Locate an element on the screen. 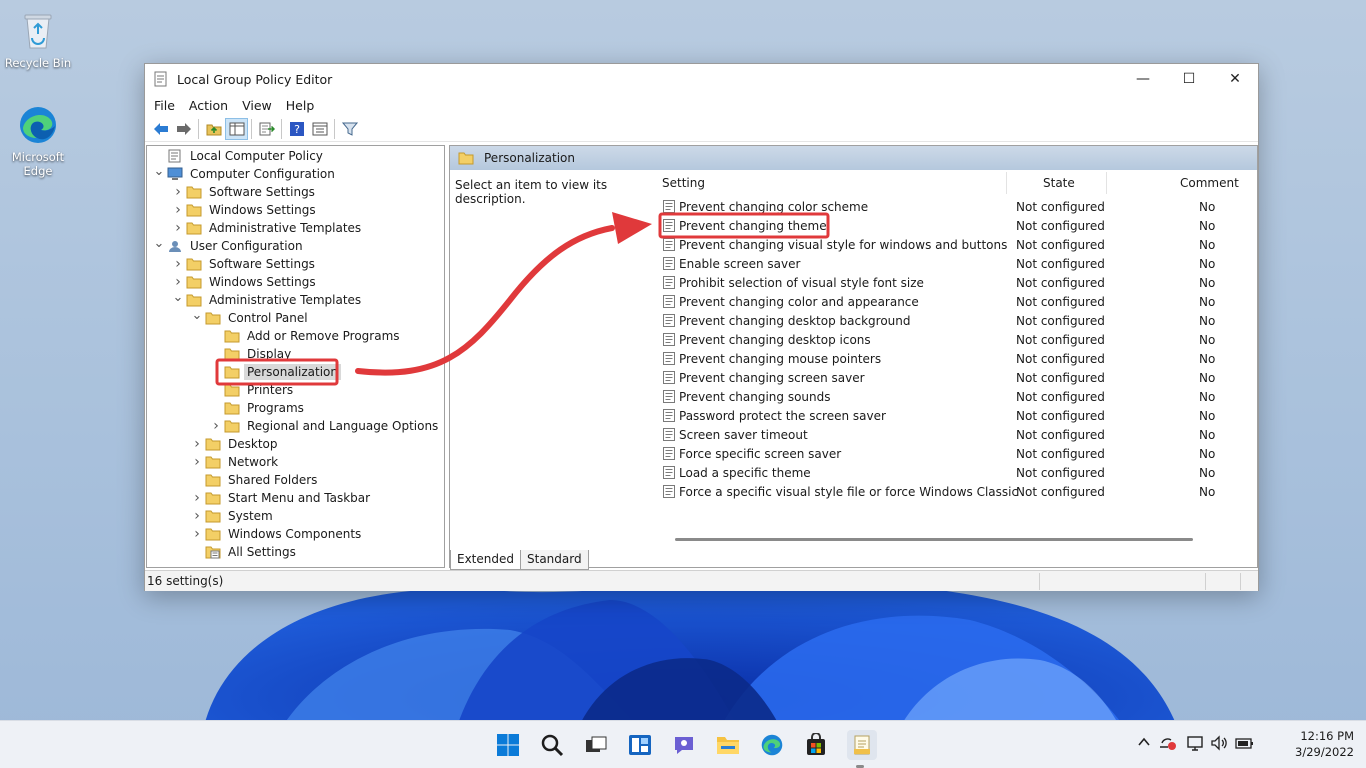 This screenshot has height=768, width=1366. menu-view: View is located at coordinates (257, 105).